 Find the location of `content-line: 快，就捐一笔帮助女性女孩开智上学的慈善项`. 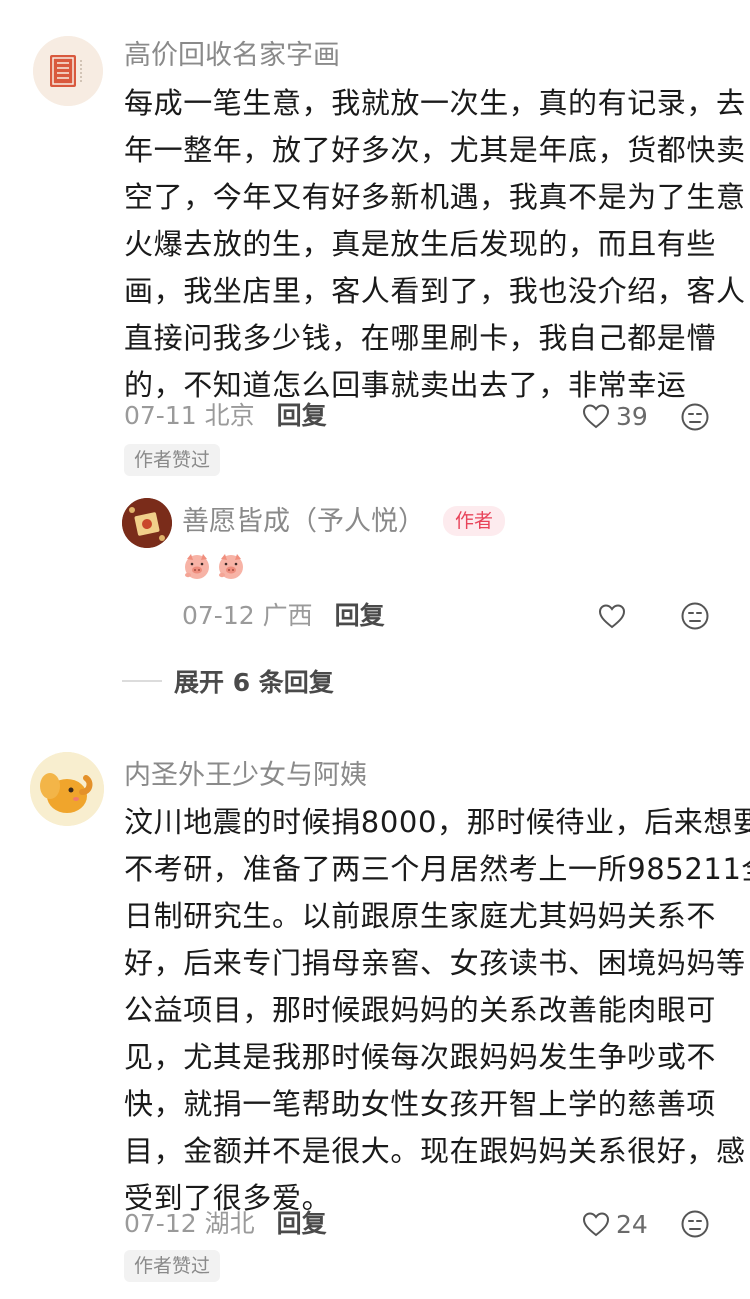

content-line: 快，就捐一笔帮助女性女孩开智上学的慈善项 is located at coordinates (420, 1104).